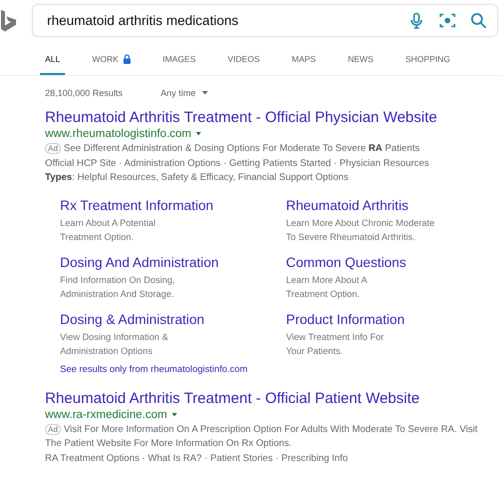 The image size is (502, 486). What do you see at coordinates (232, 398) in the screenshot?
I see `result-title-link: Rheumatoid Arthritis Treatment - Official Patient Website` at bounding box center [232, 398].